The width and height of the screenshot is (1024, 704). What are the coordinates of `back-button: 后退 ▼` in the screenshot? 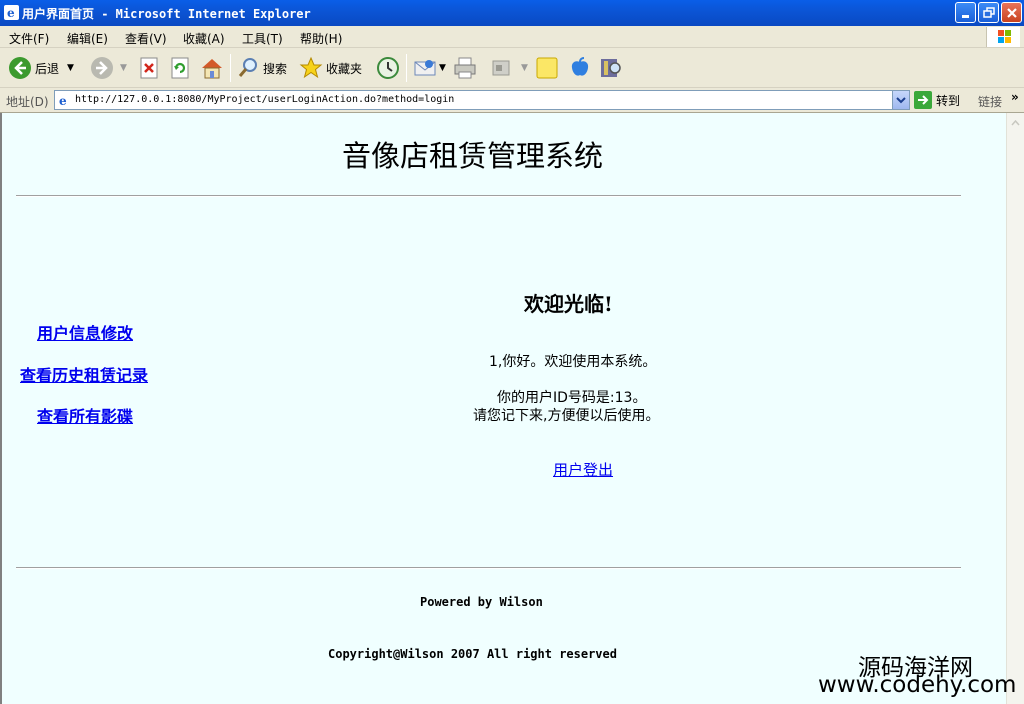 It's located at (41, 68).